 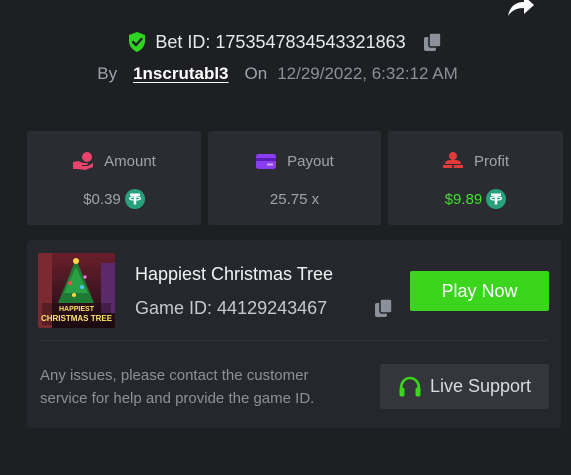 I want to click on divider, so click(x=293, y=340).